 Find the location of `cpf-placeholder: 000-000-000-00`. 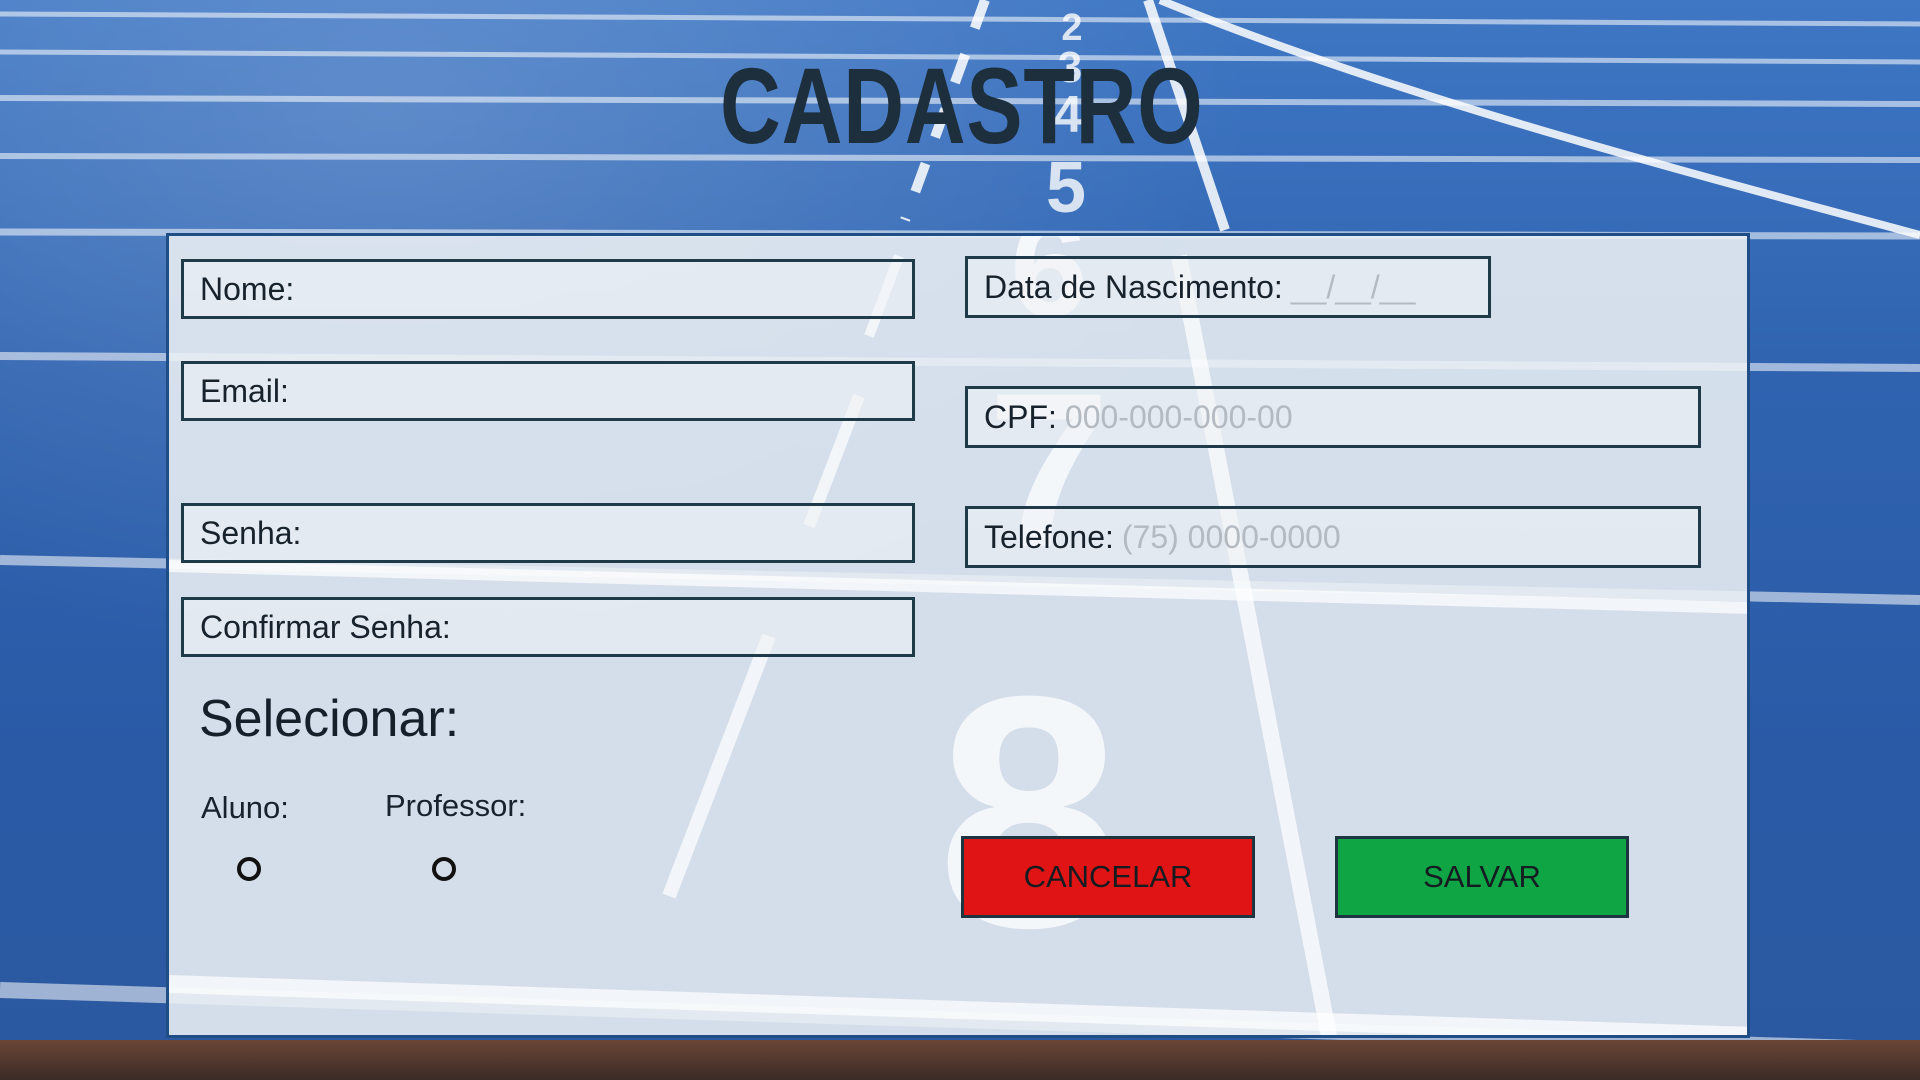

cpf-placeholder: 000-000-000-00 is located at coordinates (1178, 416).